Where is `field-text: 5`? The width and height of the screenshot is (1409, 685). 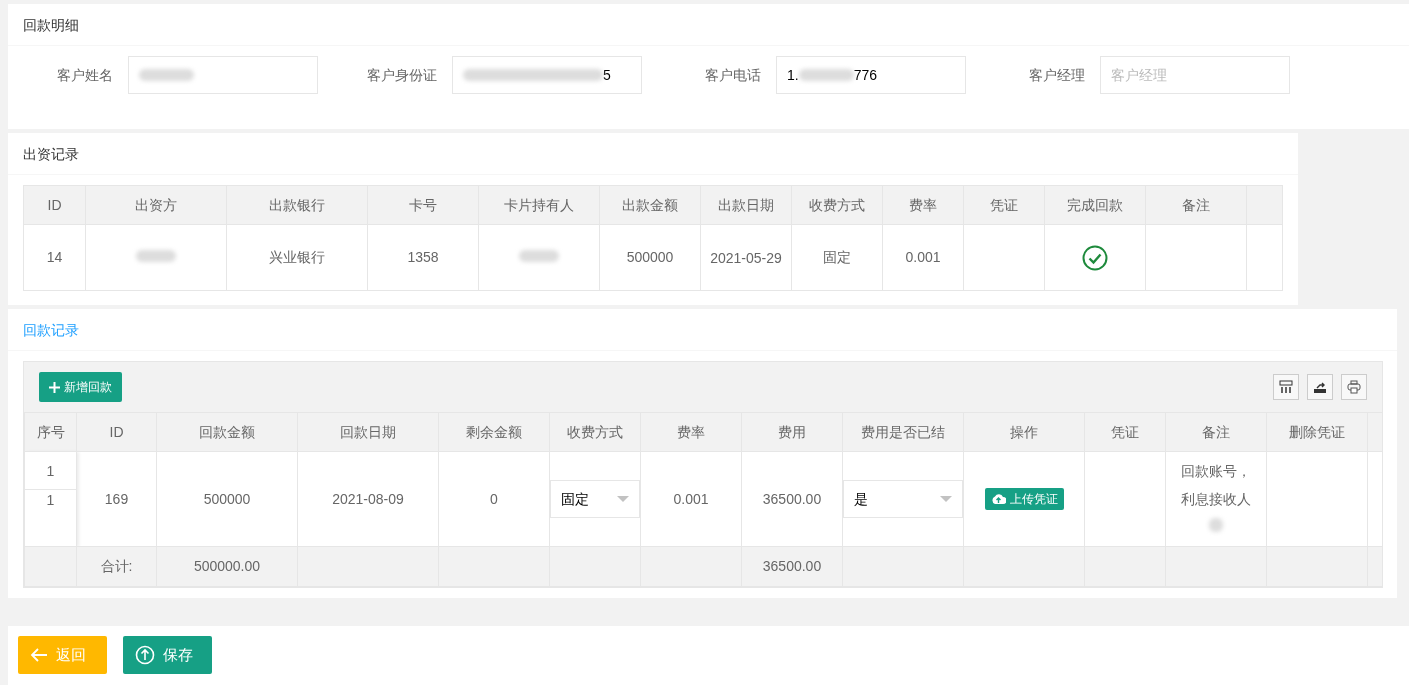 field-text: 5 is located at coordinates (607, 75).